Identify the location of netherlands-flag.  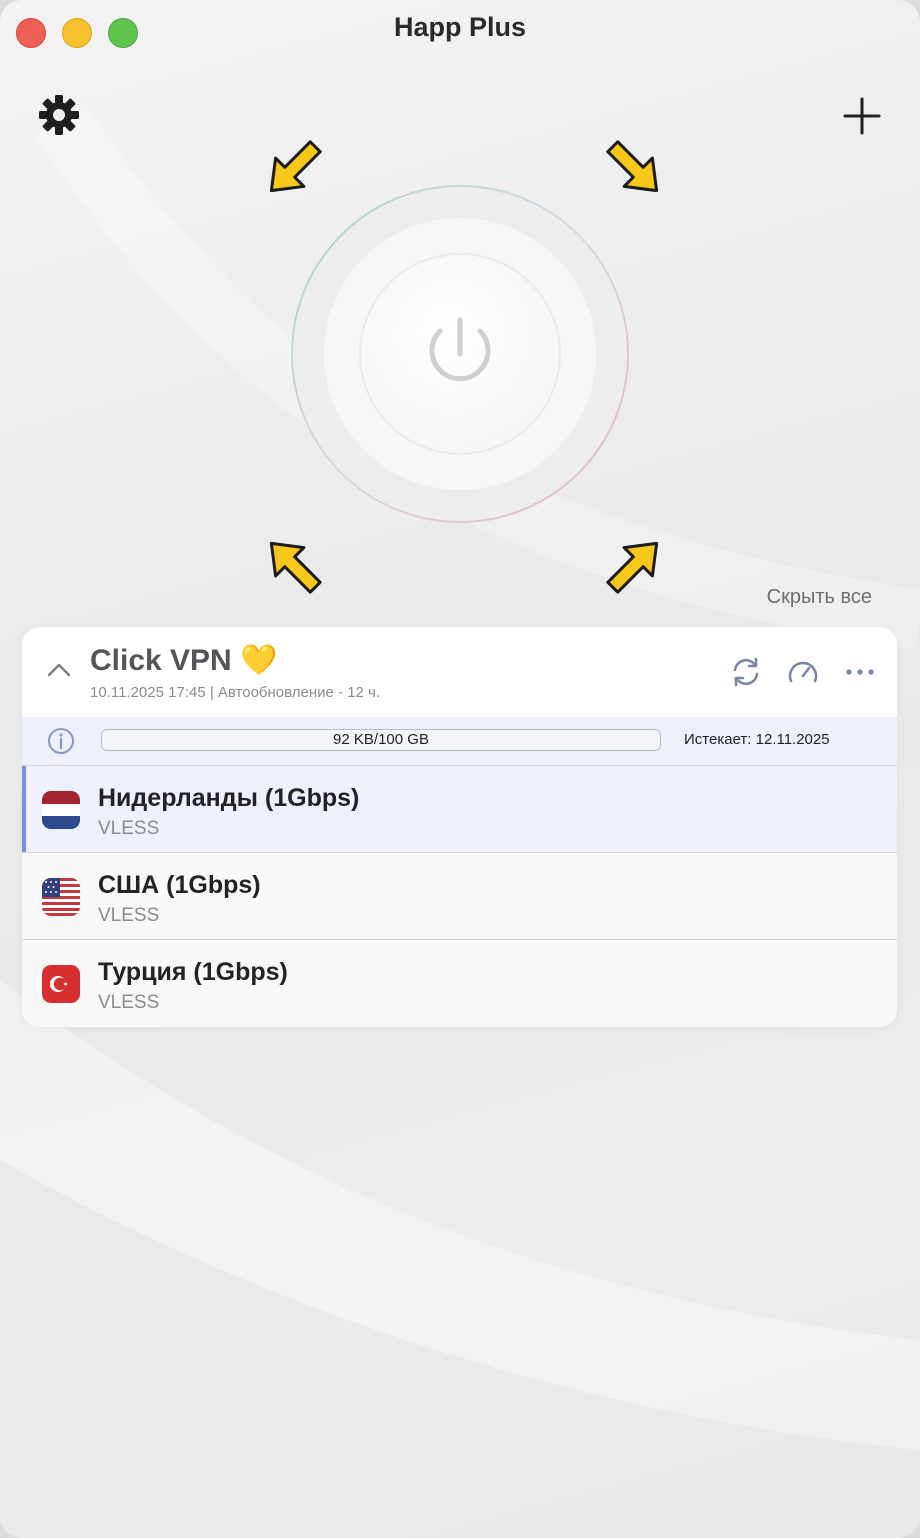
(61, 810).